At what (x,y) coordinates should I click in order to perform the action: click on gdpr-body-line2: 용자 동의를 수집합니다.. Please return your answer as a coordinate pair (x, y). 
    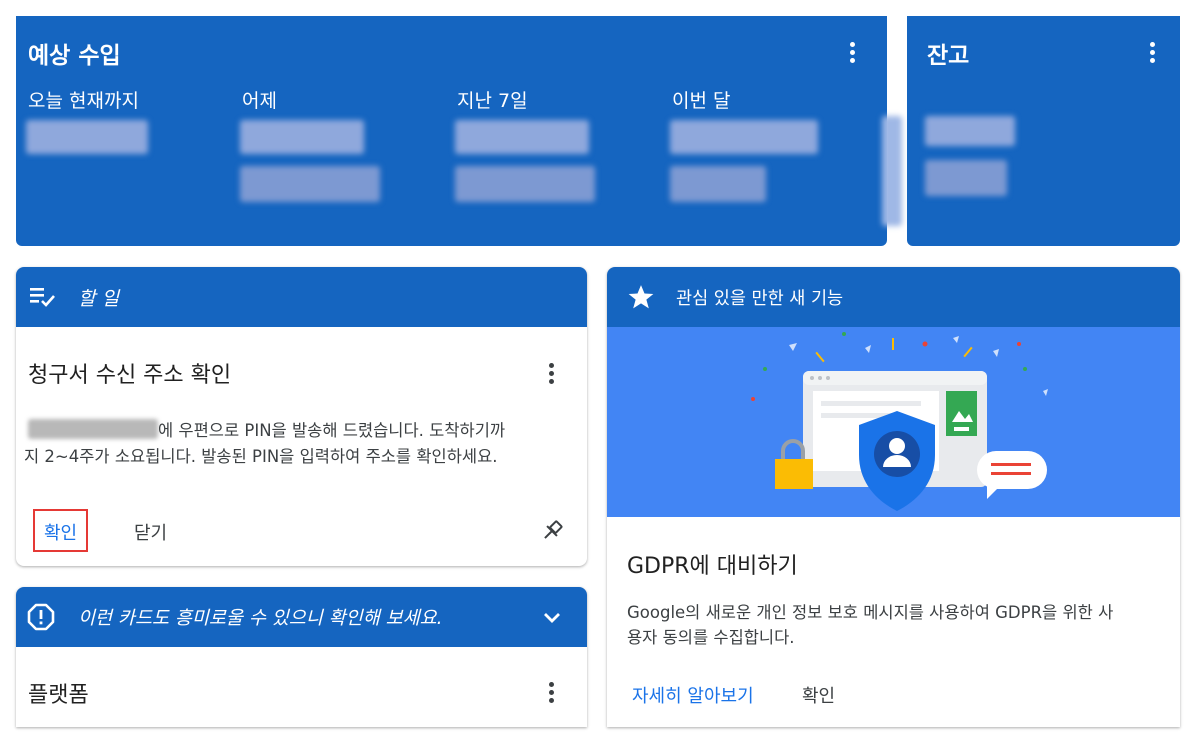
    Looking at the image, I should click on (711, 637).